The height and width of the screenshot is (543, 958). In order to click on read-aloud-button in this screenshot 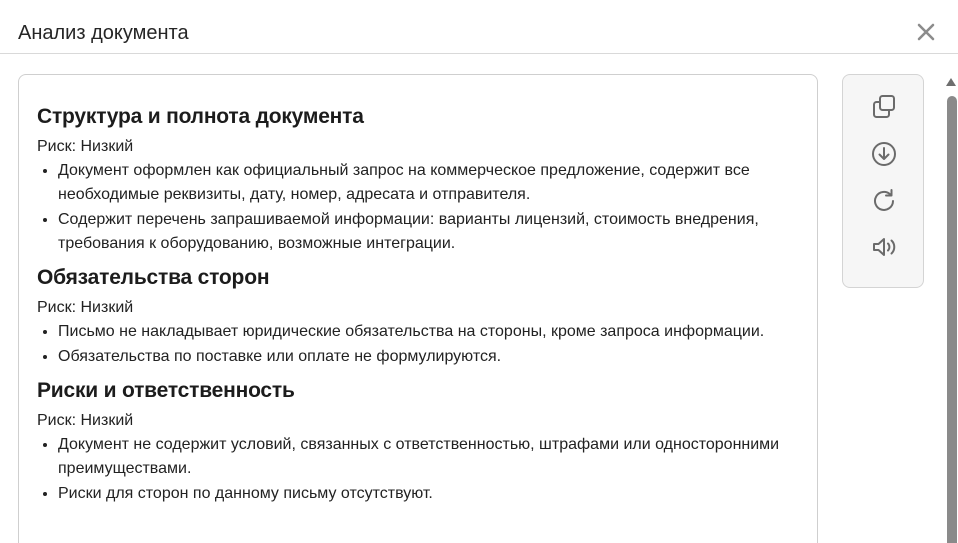, I will do `click(884, 247)`.